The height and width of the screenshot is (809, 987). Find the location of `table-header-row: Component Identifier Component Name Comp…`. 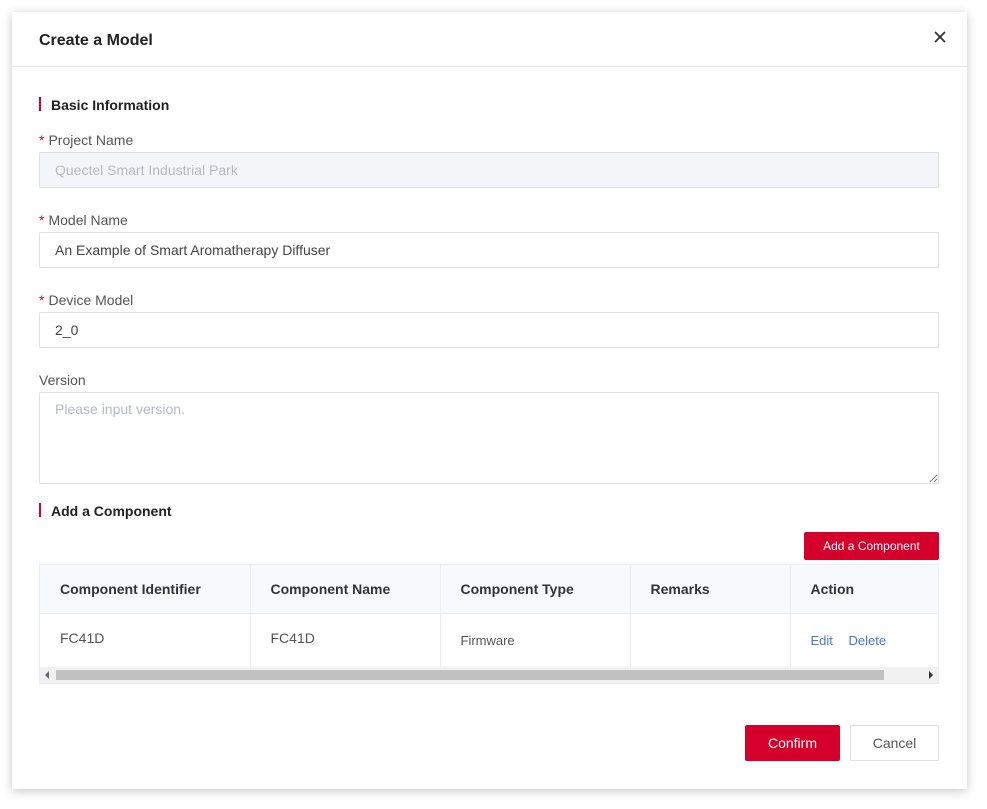

table-header-row: Component Identifier Component Name Comp… is located at coordinates (489, 589).